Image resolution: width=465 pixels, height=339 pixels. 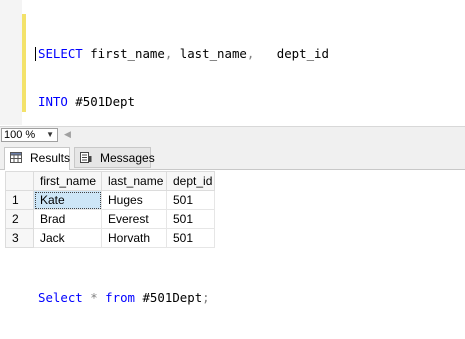 I want to click on code-line-6: Select * from #501Dept;, so click(x=183, y=298).